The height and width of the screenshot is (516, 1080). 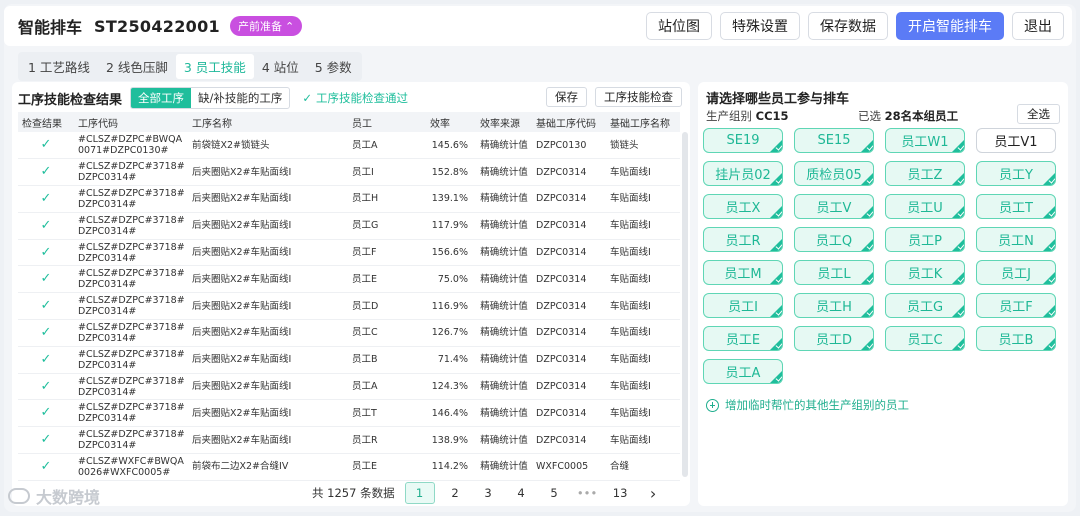 What do you see at coordinates (419, 493) in the screenshot?
I see `page-1: 1` at bounding box center [419, 493].